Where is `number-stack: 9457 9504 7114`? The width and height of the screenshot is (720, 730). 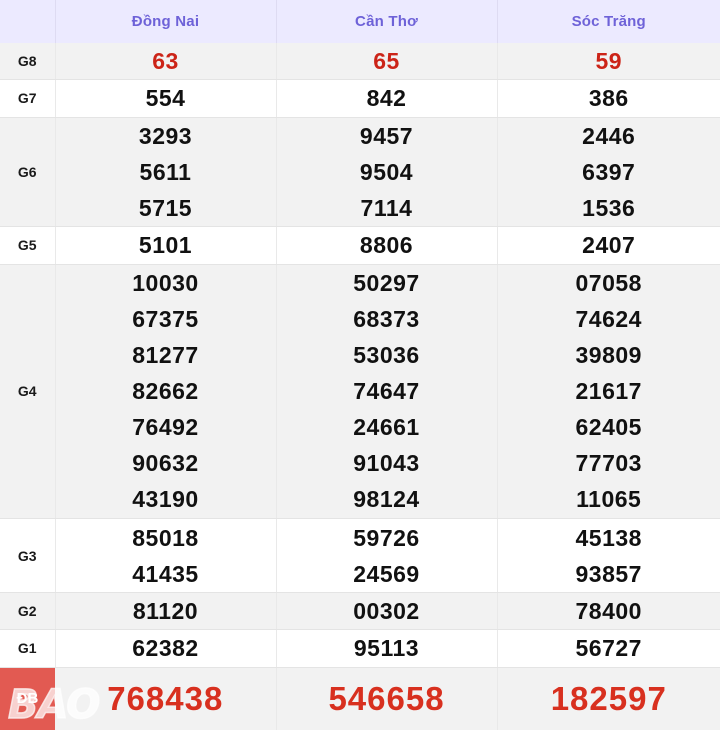
number-stack: 9457 9504 7114 is located at coordinates (387, 172).